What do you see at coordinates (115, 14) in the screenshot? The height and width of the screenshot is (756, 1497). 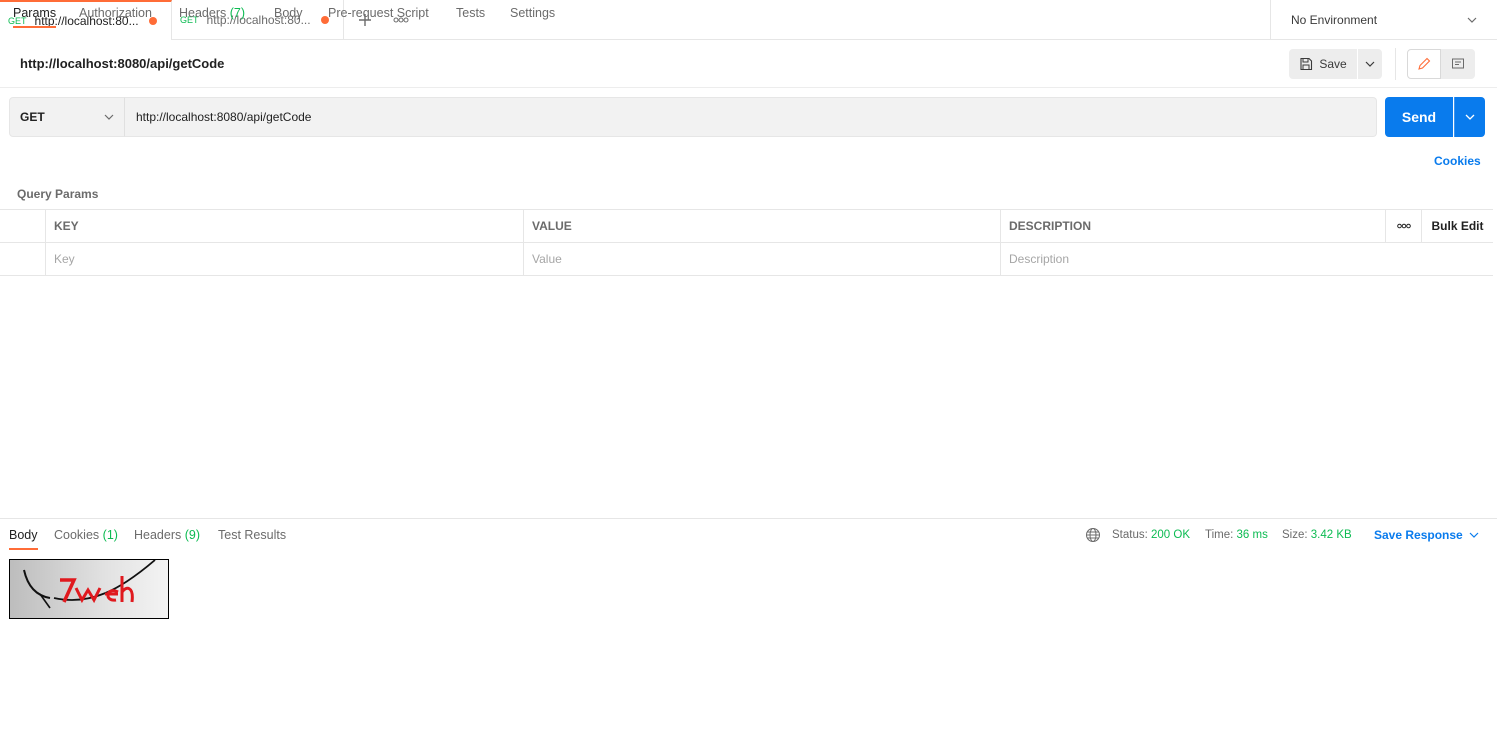 I see `tab-authorization: Authorization` at bounding box center [115, 14].